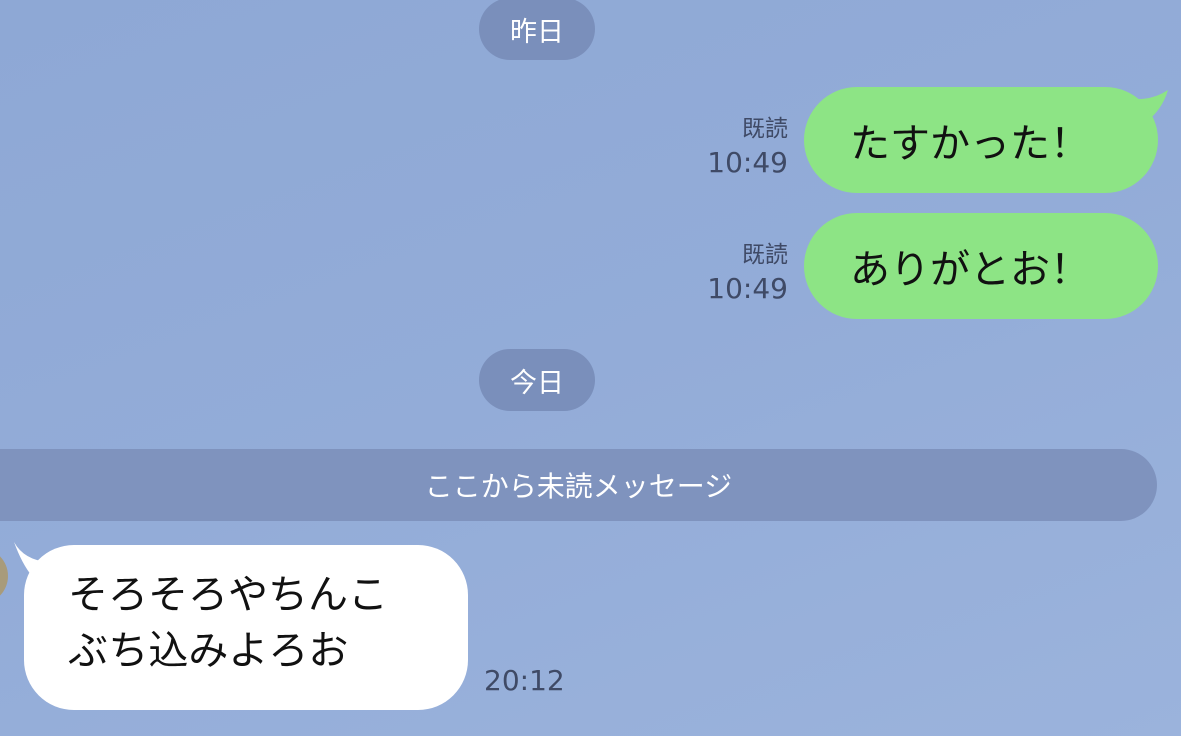  Describe the element at coordinates (524, 680) in the screenshot. I see `message-time: 20:12` at that location.